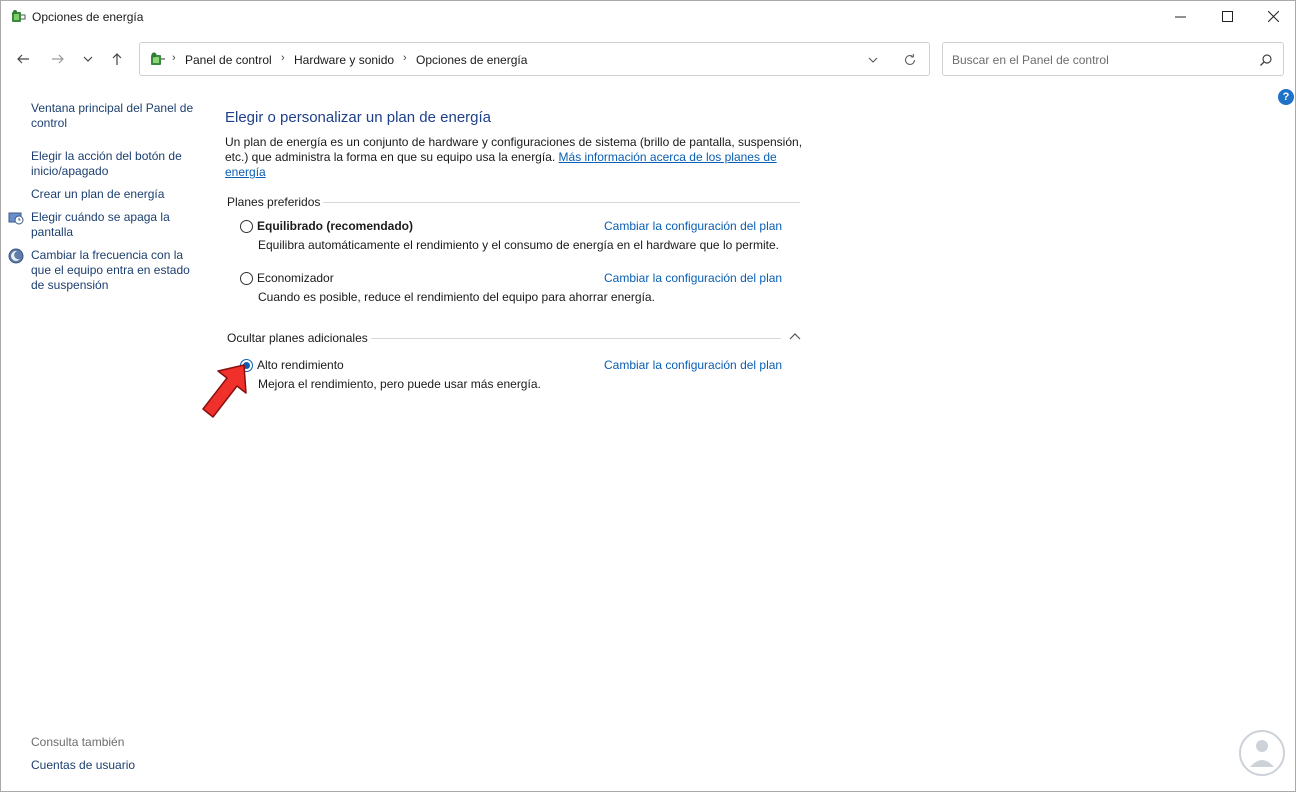 The width and height of the screenshot is (1296, 792). I want to click on back-button, so click(23, 59).